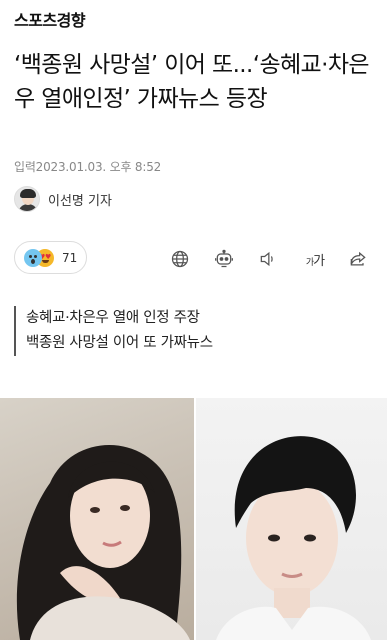 The image size is (387, 640). I want to click on summary-line-1: 송혜교·차은우 열애 인정 주장, so click(113, 318).